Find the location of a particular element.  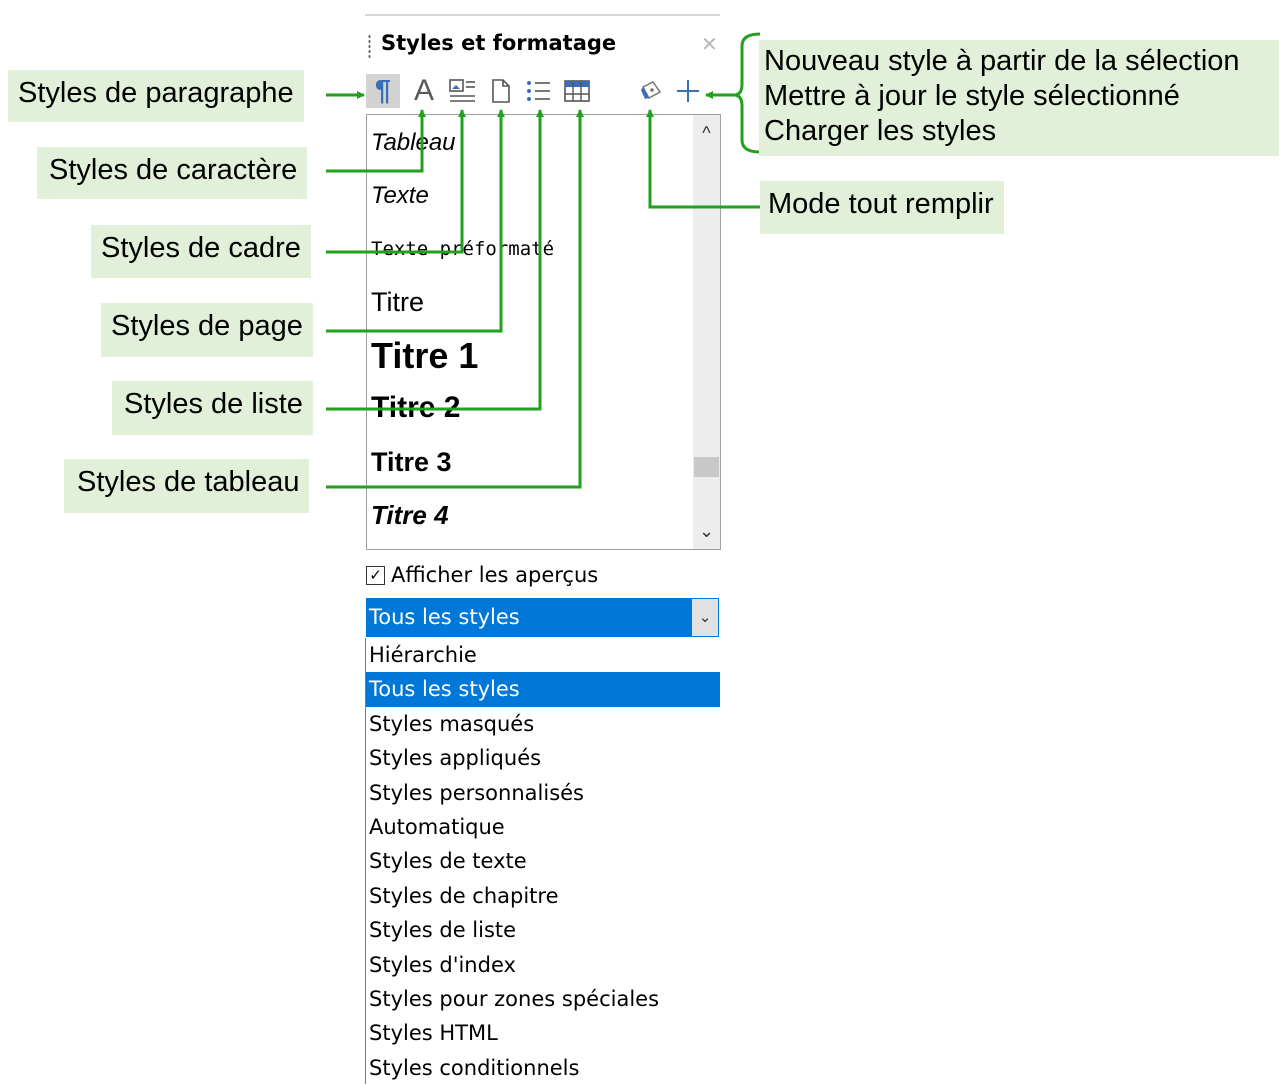

connector-fill-mode is located at coordinates (704, 159).